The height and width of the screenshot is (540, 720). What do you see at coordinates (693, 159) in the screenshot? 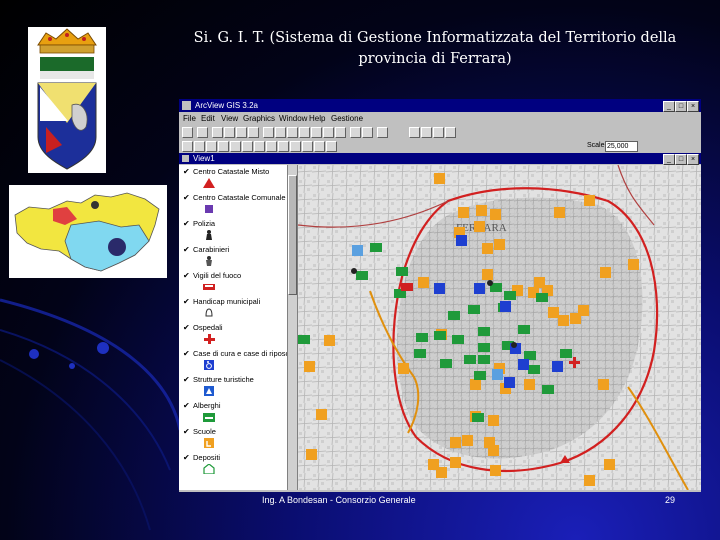
I see `view-close-icon: ×` at bounding box center [693, 159].